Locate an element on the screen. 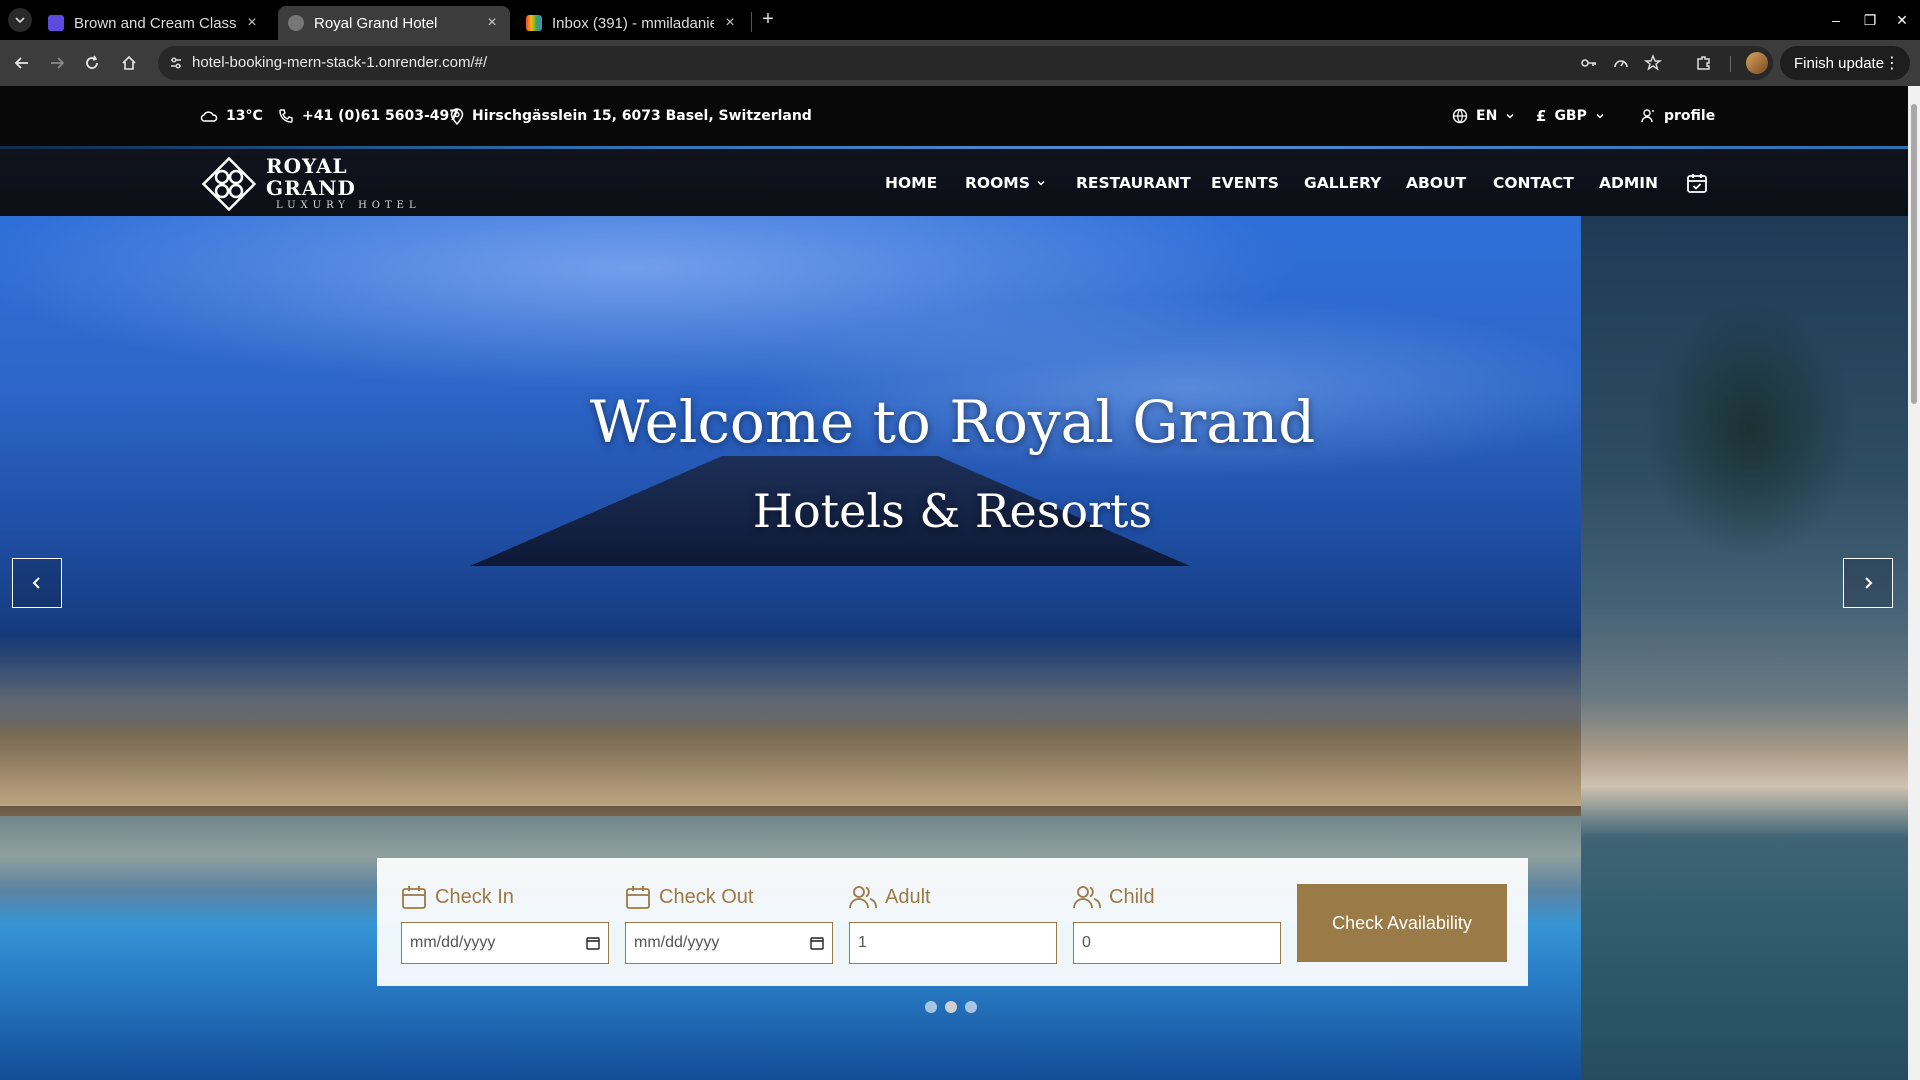 The width and height of the screenshot is (1920, 1080). nav-restaurant: RESTAURANT is located at coordinates (1133, 183).